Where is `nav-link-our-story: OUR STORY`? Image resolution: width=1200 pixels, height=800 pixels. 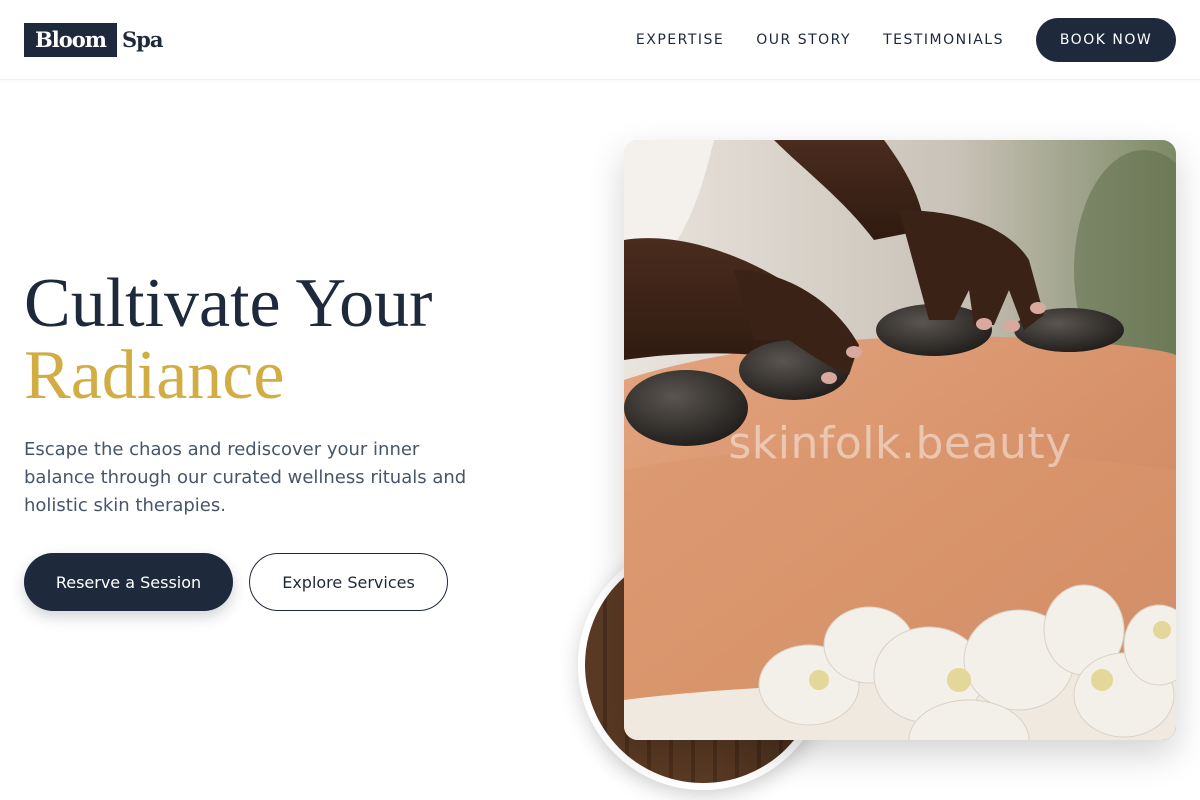 nav-link-our-story: OUR STORY is located at coordinates (803, 40).